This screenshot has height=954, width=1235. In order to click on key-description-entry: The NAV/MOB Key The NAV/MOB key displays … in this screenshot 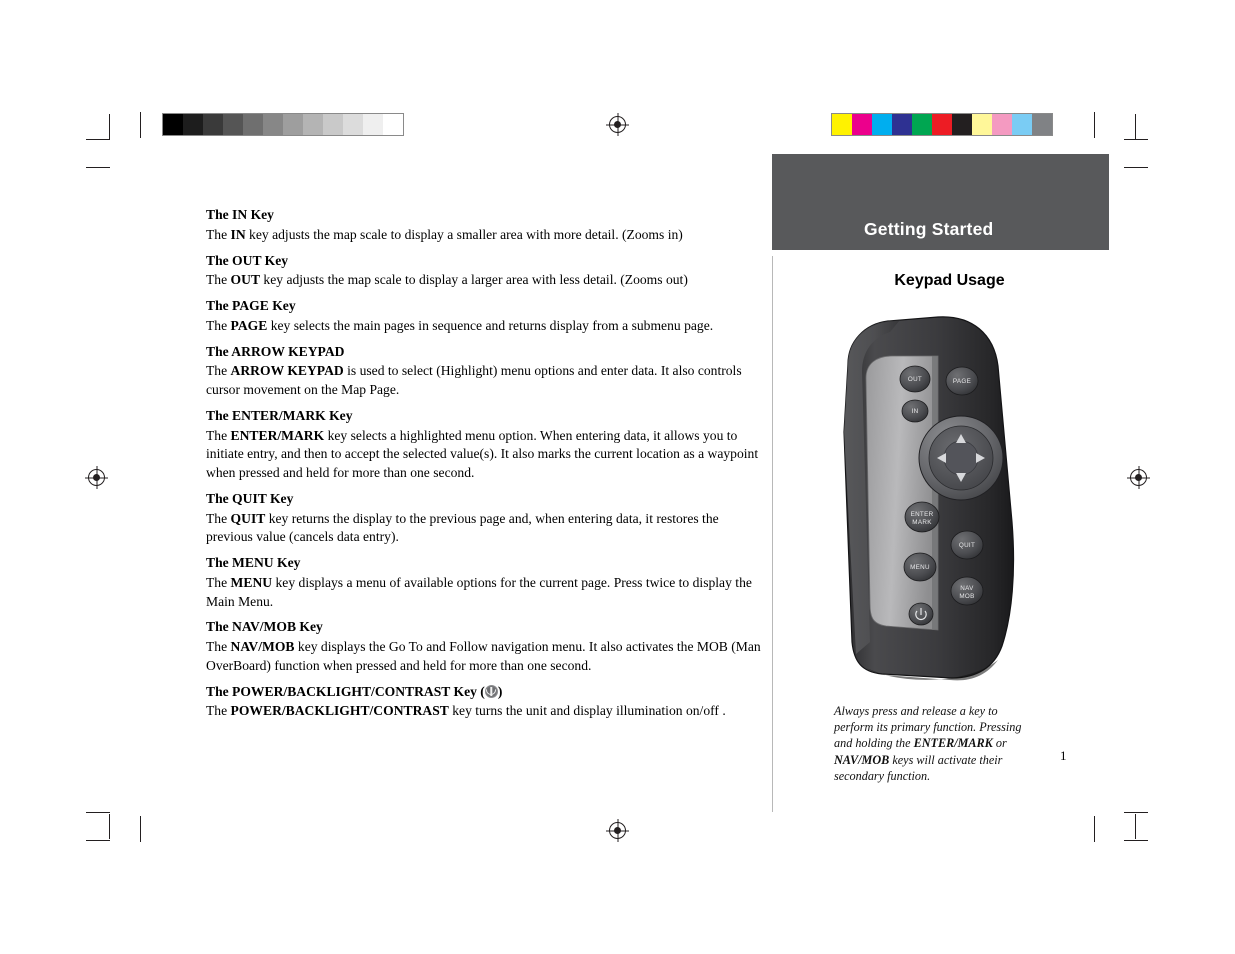, I will do `click(486, 646)`.